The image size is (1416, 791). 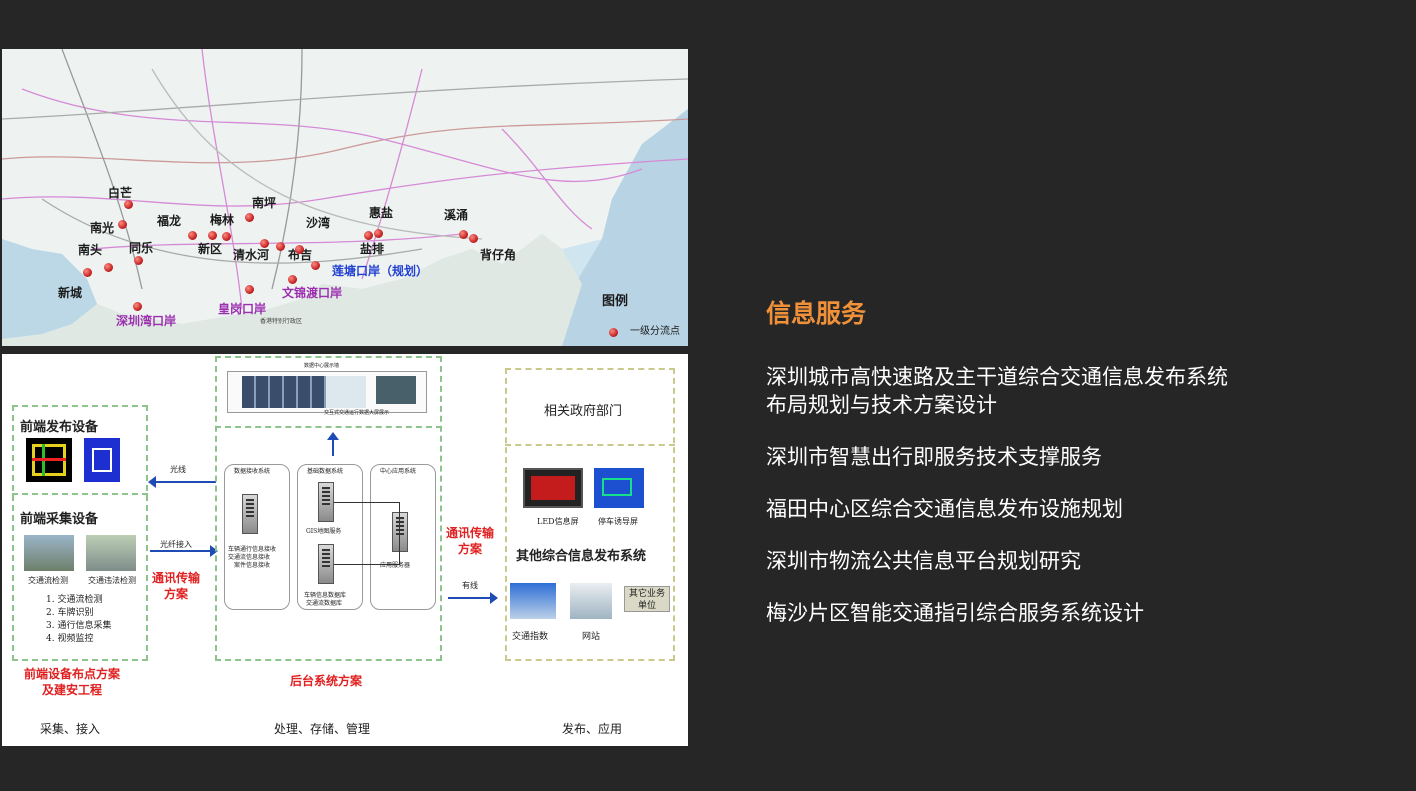 I want to click on port-label: 深圳湾口岸, so click(x=146, y=321).